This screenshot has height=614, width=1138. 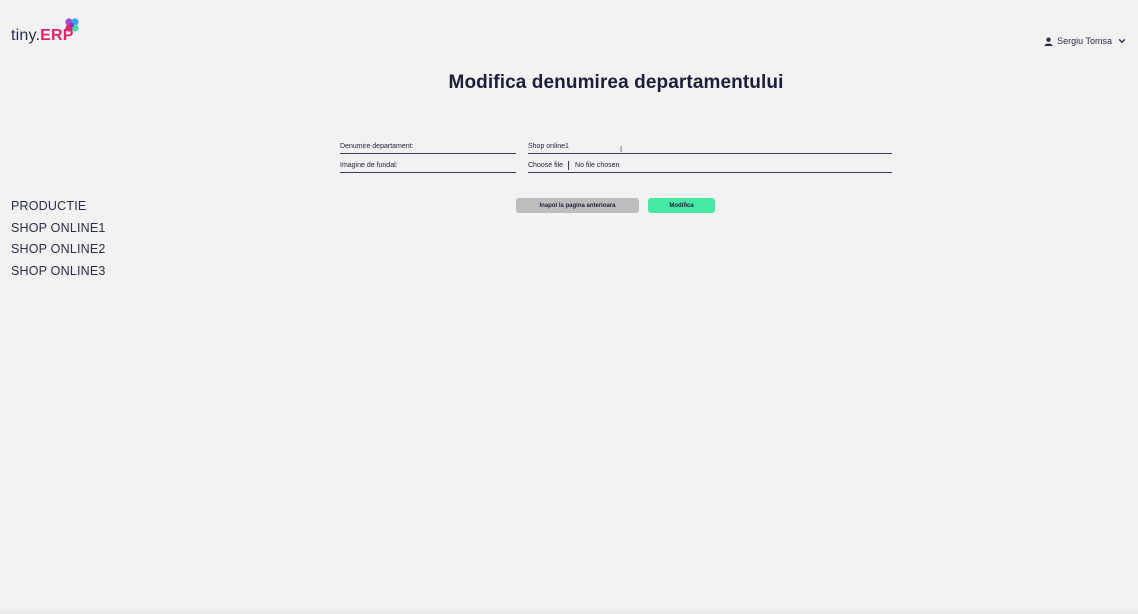 What do you see at coordinates (548, 146) in the screenshot?
I see `department-name-value: Shop online1` at bounding box center [548, 146].